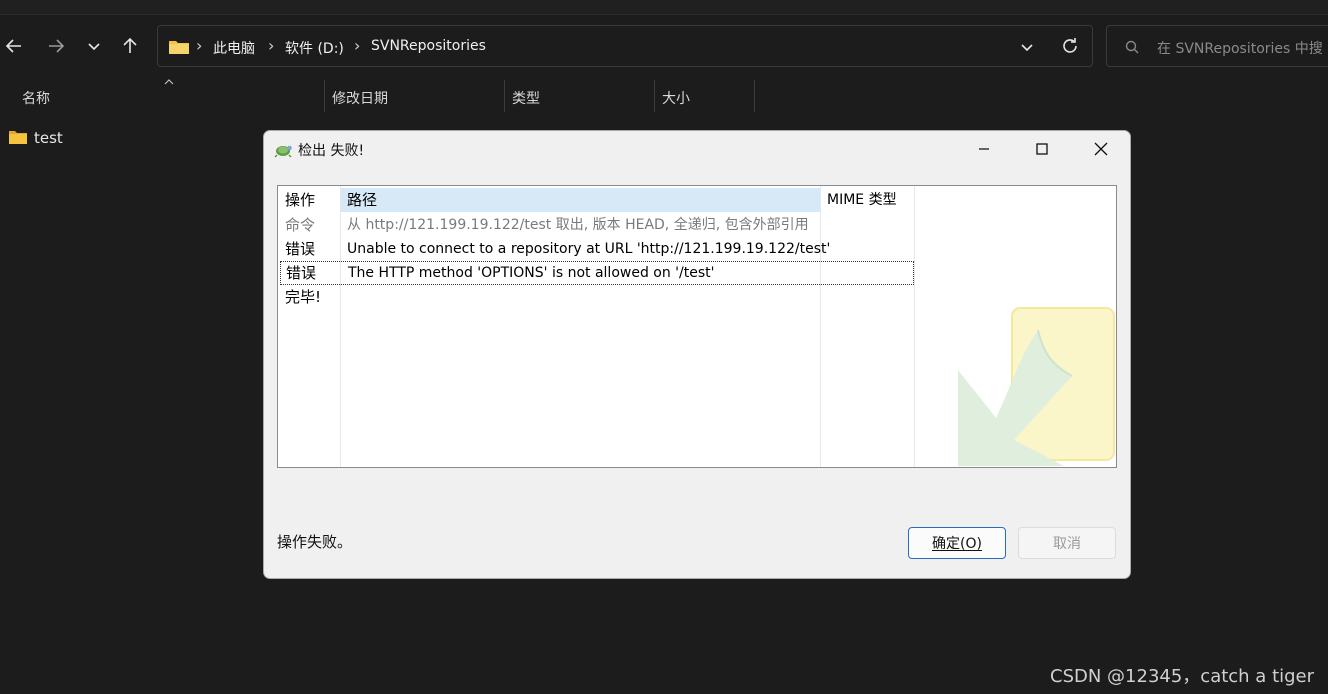 This screenshot has width=1328, height=694. I want to click on search-icon, so click(1132, 47).